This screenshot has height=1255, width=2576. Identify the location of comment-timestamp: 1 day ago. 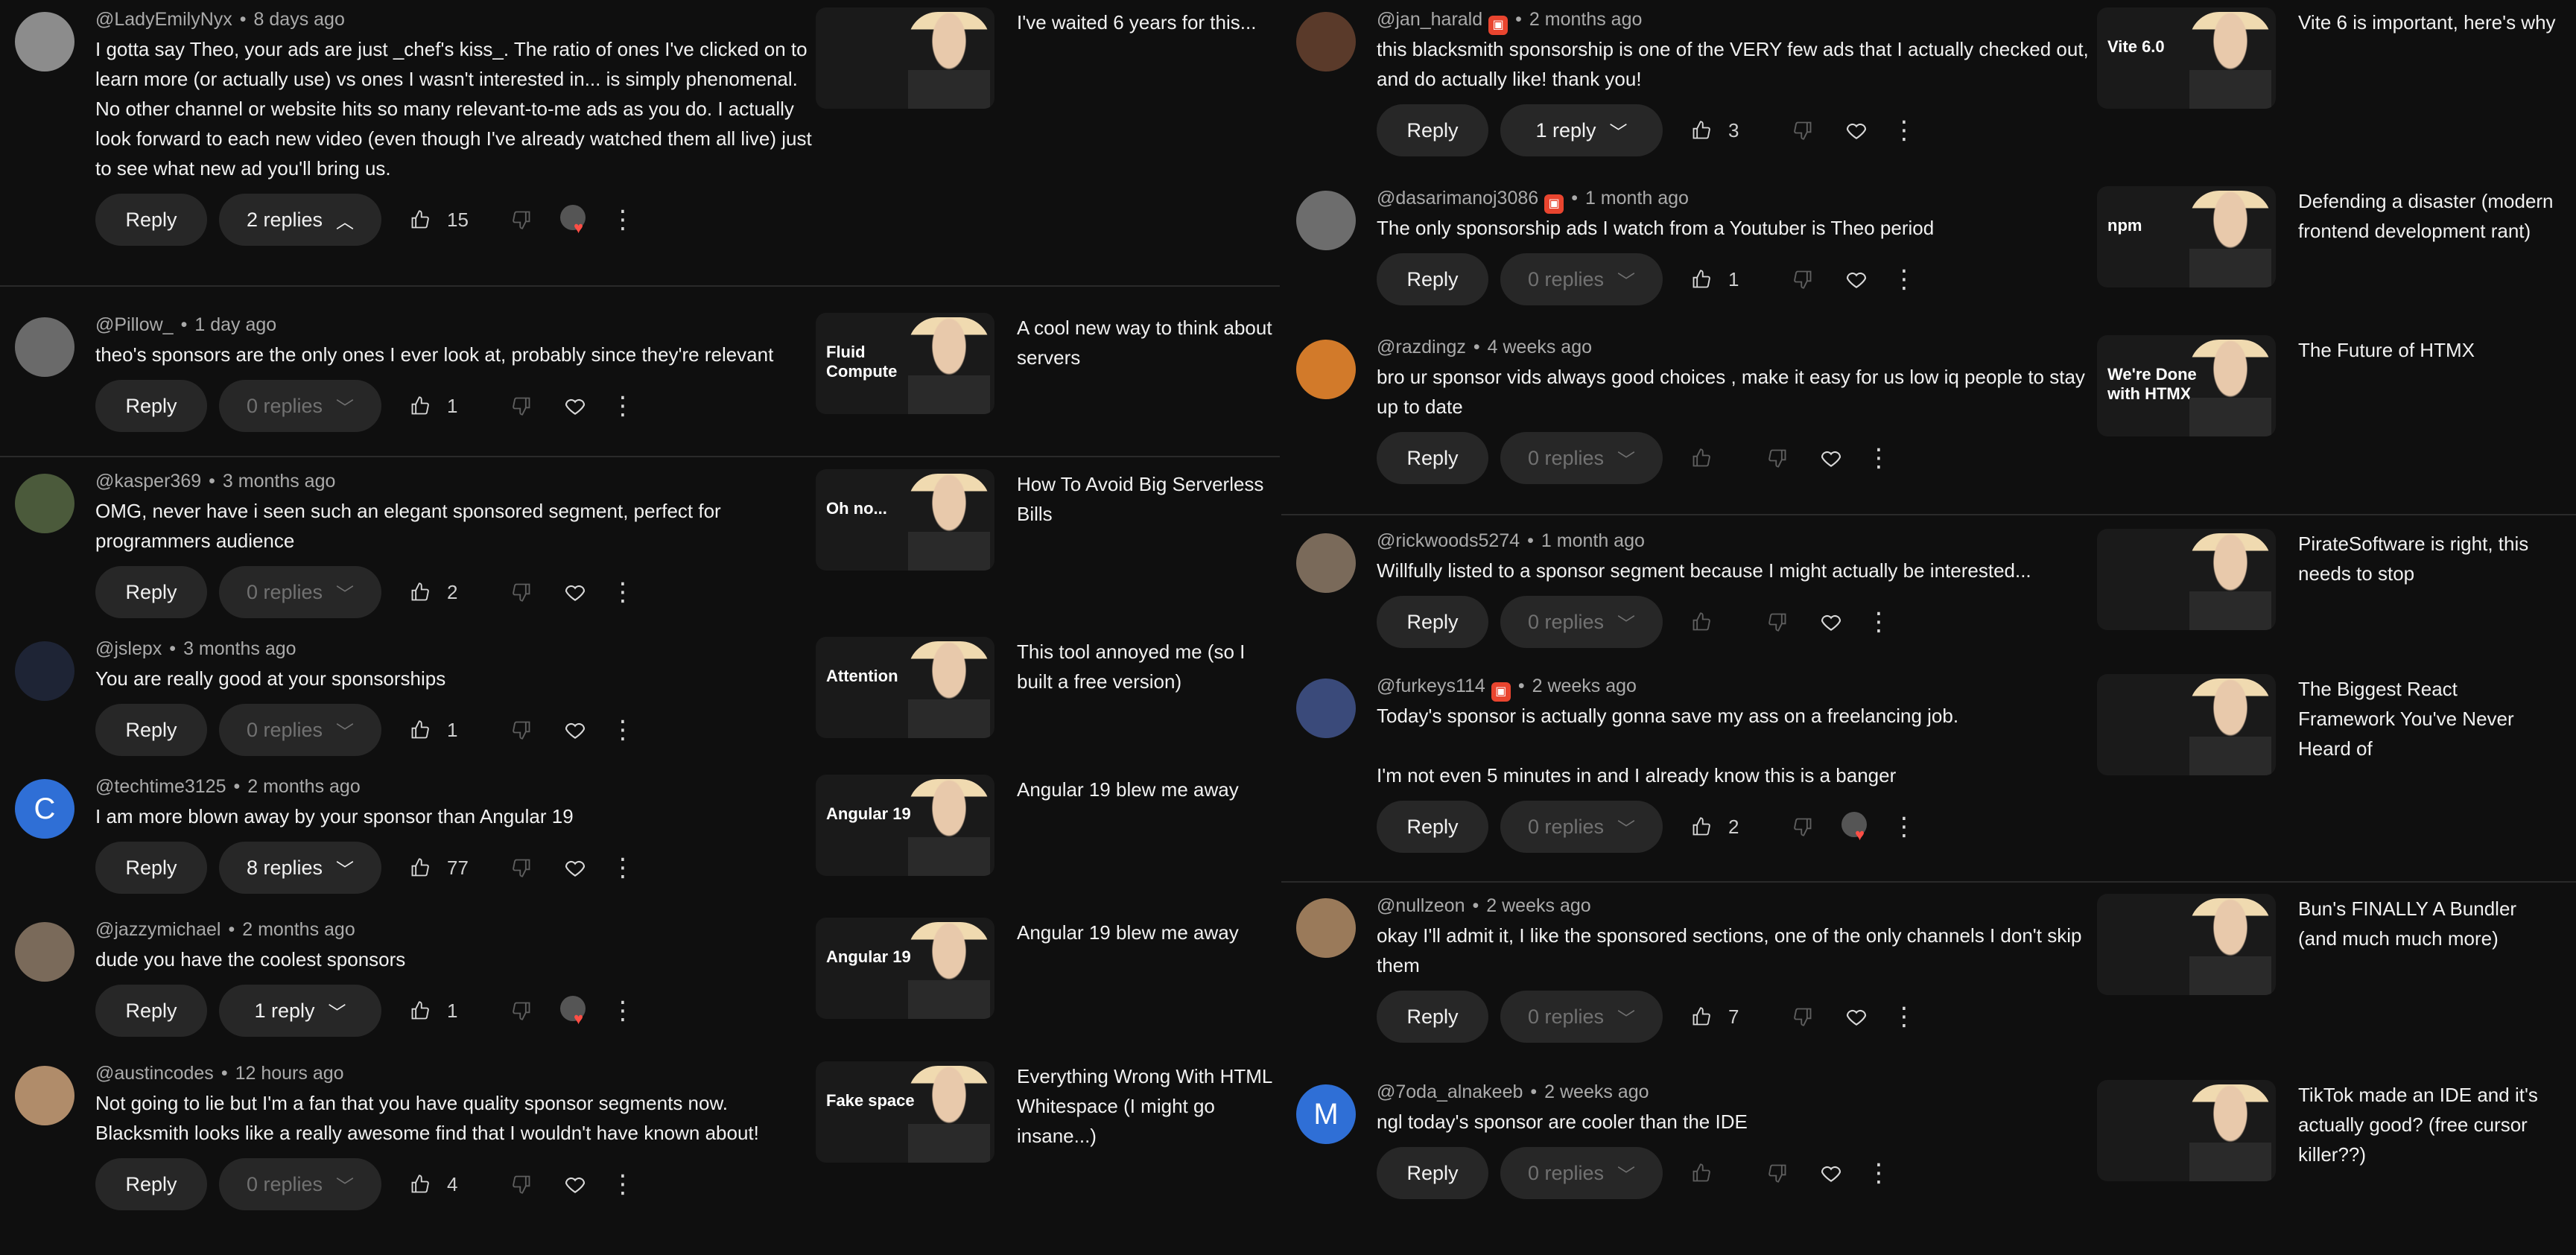
(235, 324).